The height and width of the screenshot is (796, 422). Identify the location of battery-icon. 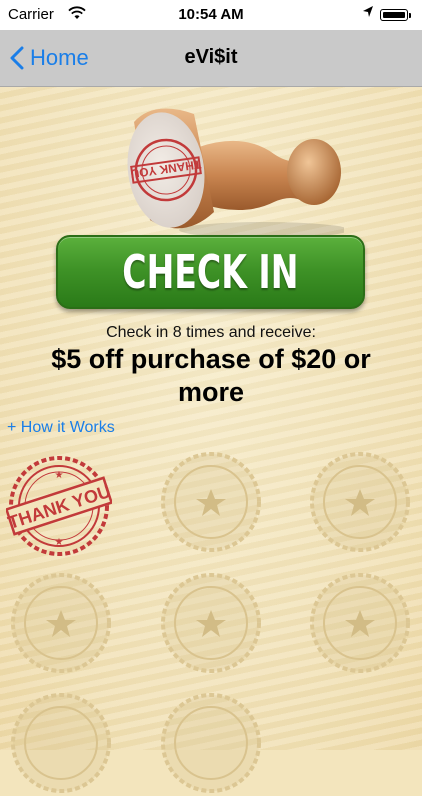
(394, 15).